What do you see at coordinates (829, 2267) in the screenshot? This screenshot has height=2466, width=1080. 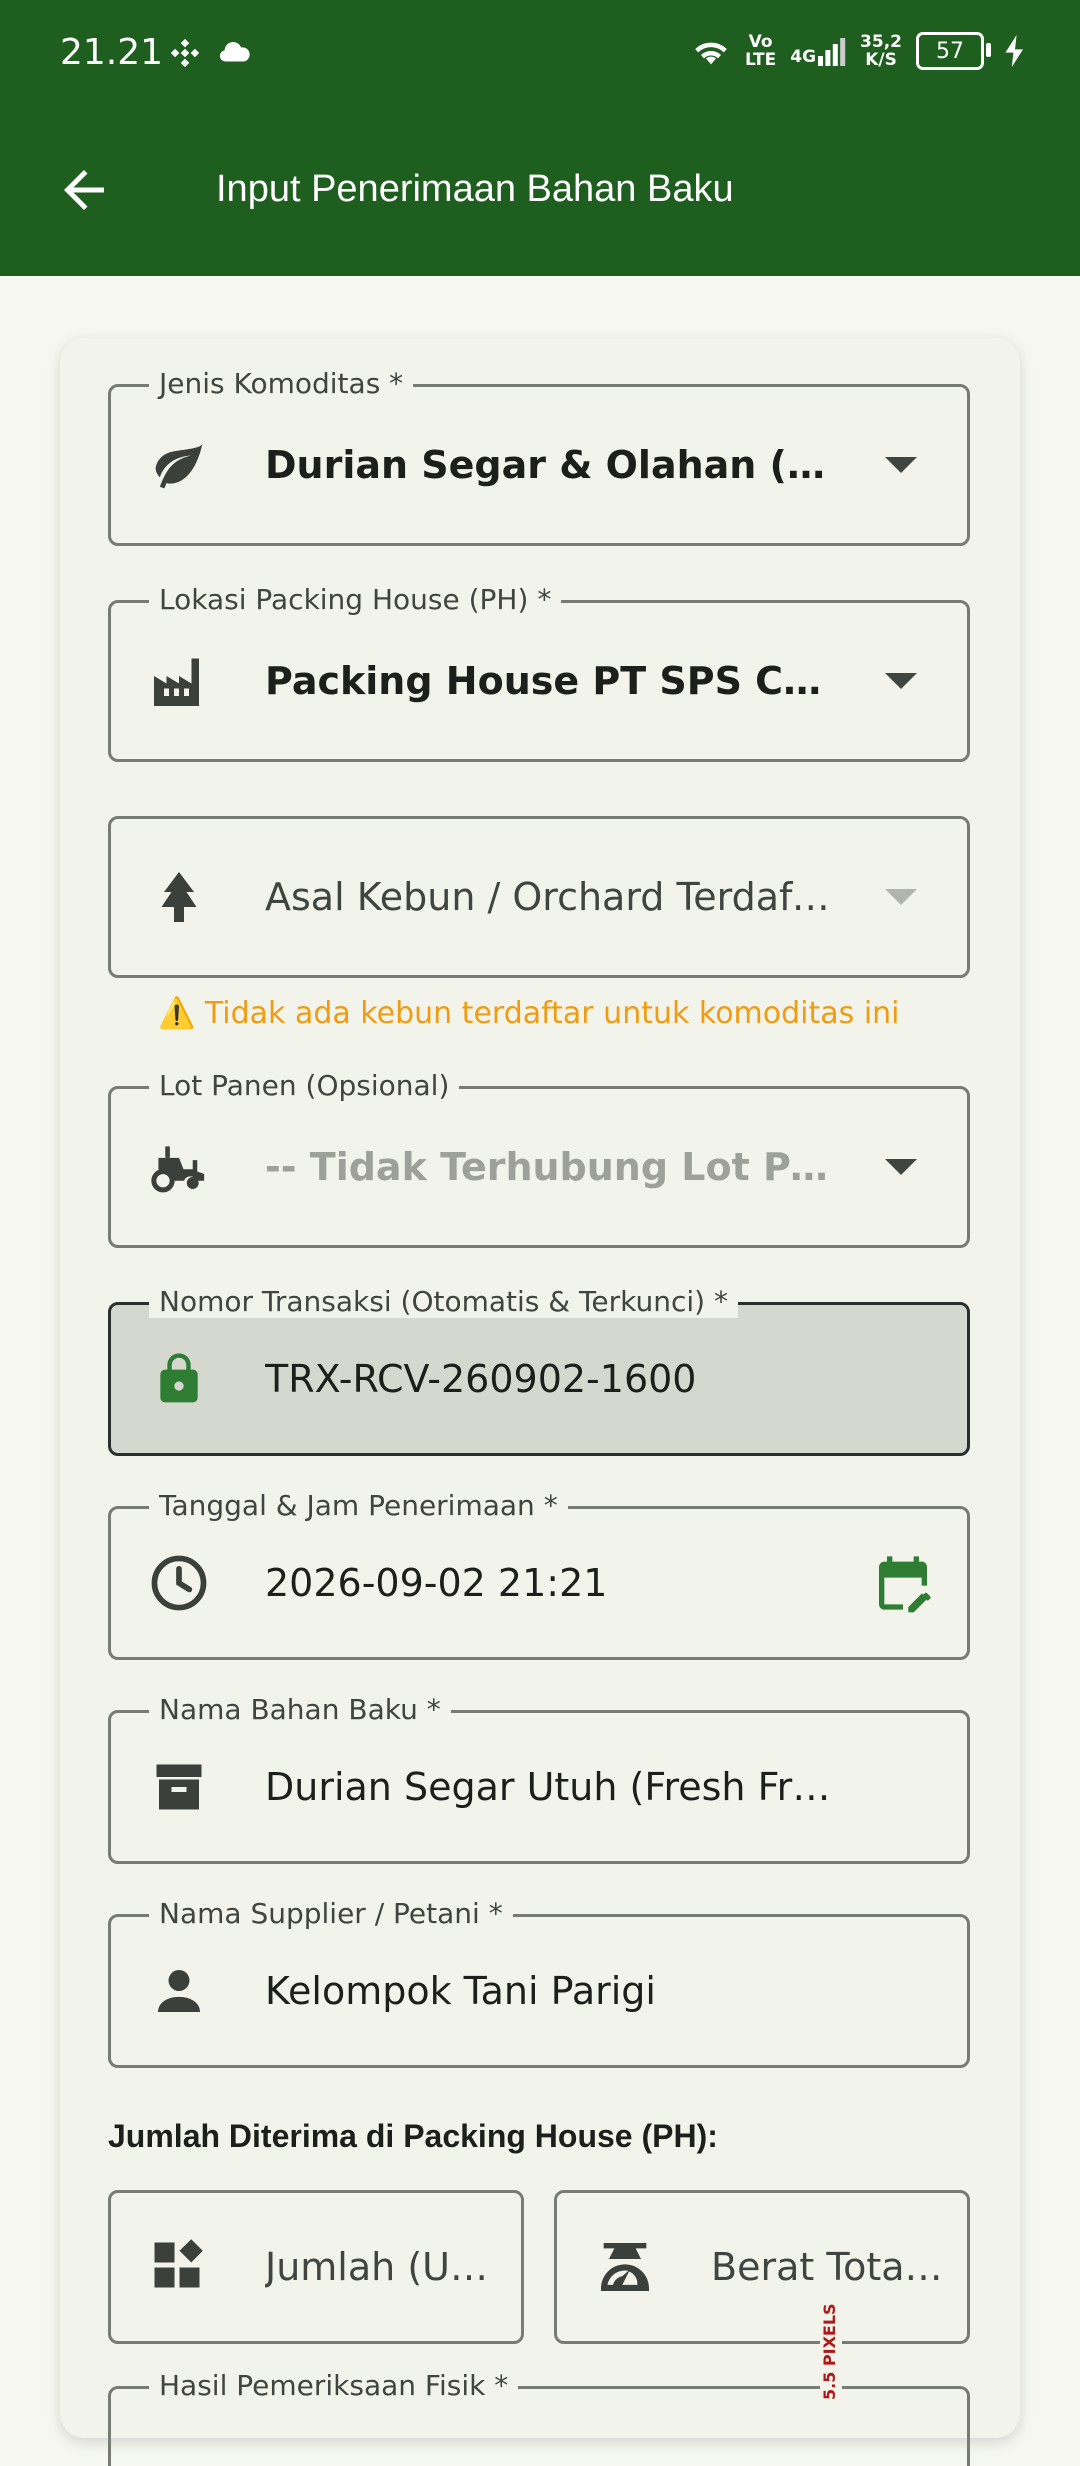 I see `berat-placeholder: Berat Total (Kg)` at bounding box center [829, 2267].